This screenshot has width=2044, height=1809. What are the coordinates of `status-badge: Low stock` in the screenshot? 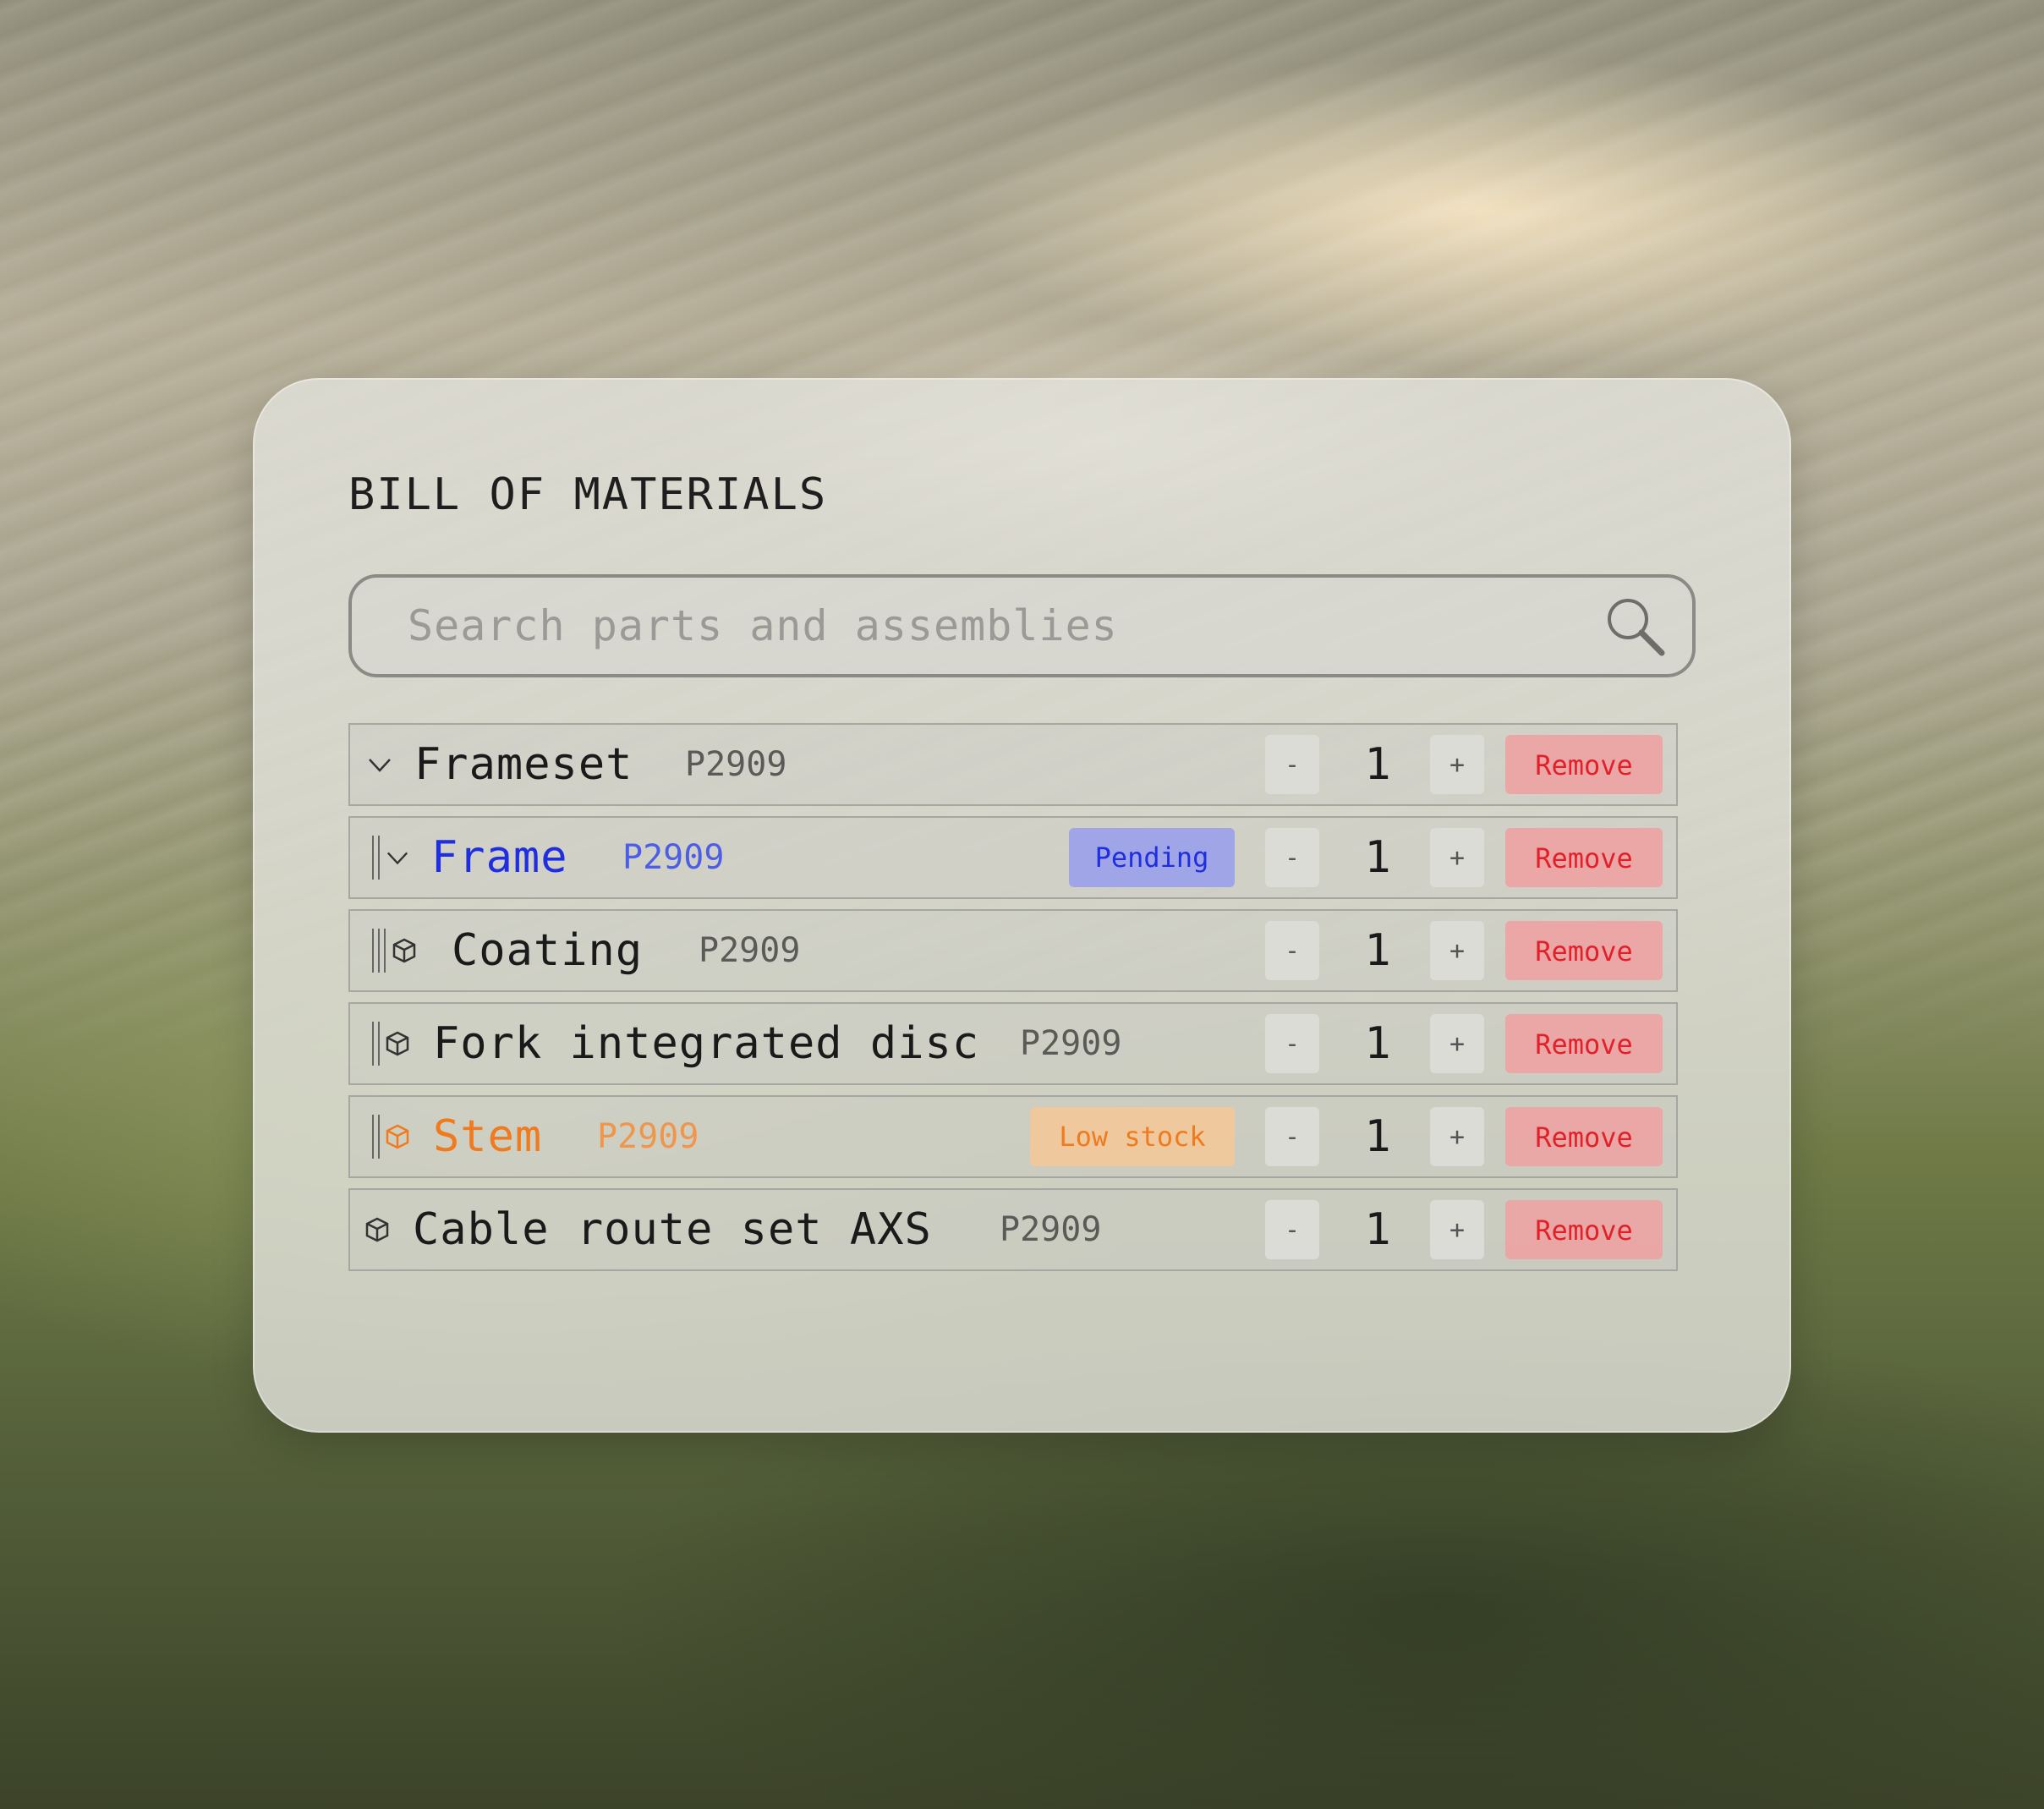 It's located at (1132, 1136).